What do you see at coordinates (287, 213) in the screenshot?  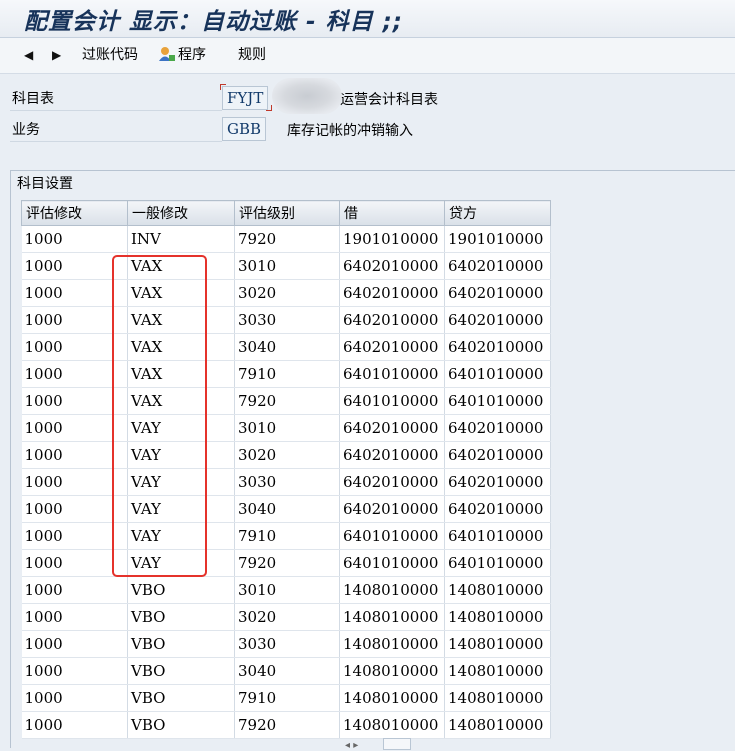 I see `column-header: 评估级别` at bounding box center [287, 213].